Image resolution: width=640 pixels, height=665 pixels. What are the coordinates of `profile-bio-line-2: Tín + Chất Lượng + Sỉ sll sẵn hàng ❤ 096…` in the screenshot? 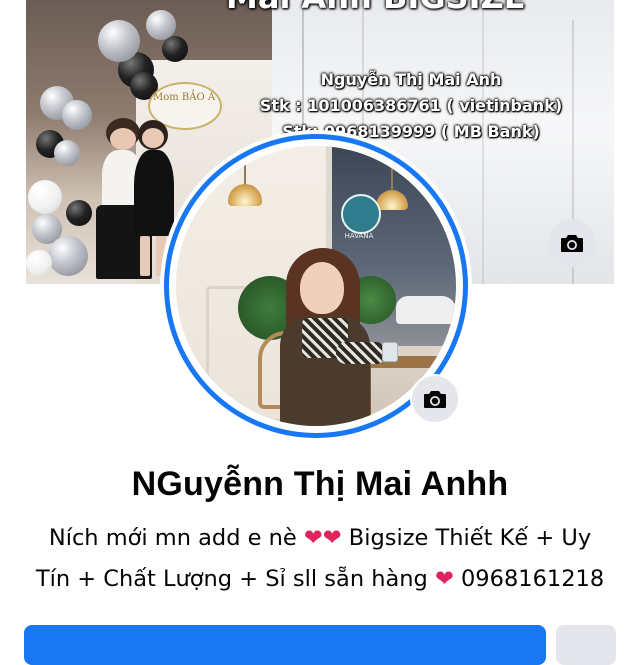 It's located at (320, 579).